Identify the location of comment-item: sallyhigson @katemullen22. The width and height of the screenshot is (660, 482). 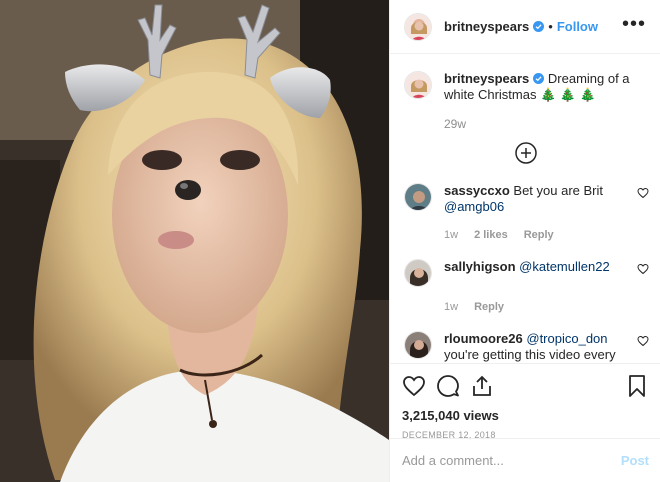
(526, 273).